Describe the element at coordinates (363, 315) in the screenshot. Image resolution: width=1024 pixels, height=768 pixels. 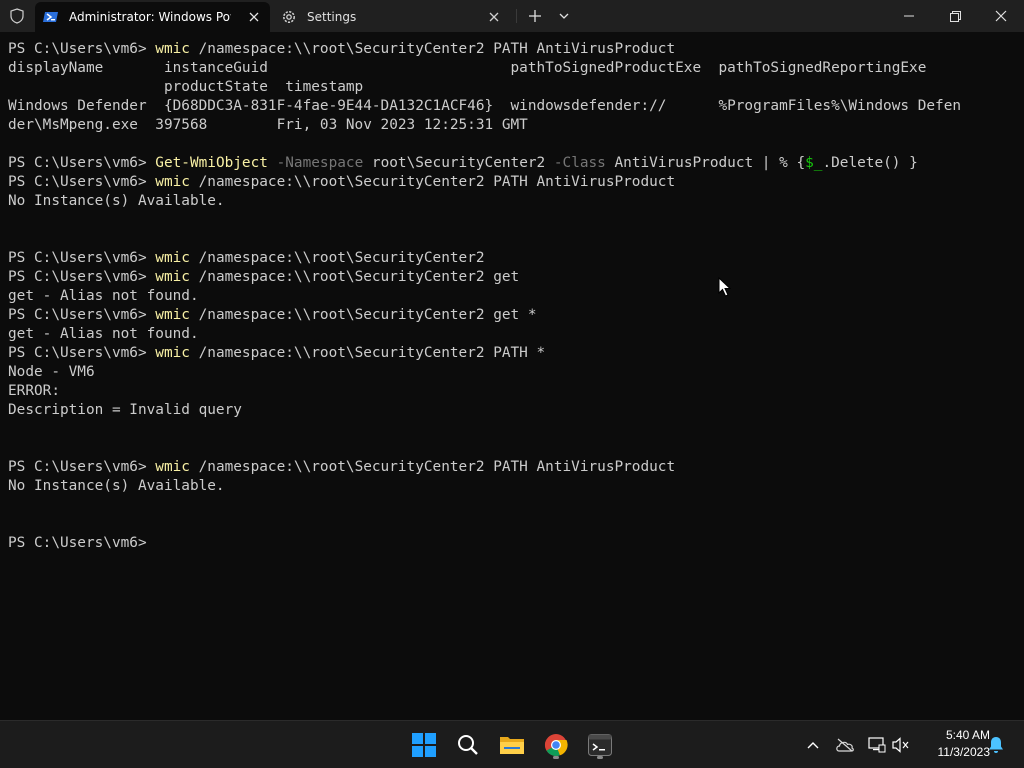
I see `command-text: /namespace:\\root\SecurityCenter2 get *` at that location.